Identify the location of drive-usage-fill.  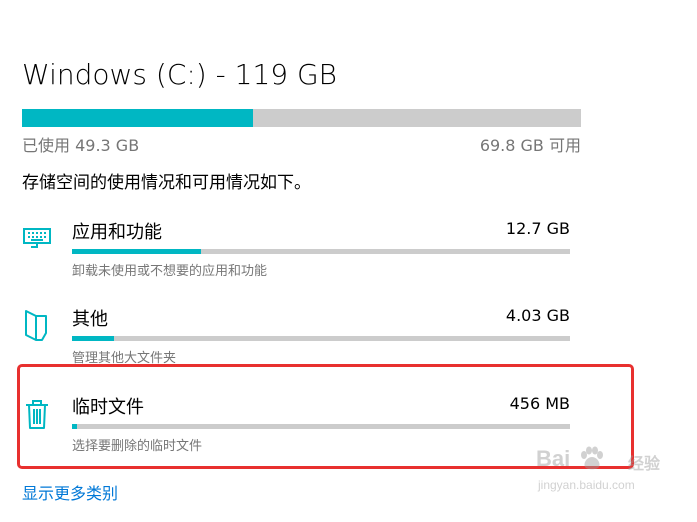
(138, 118).